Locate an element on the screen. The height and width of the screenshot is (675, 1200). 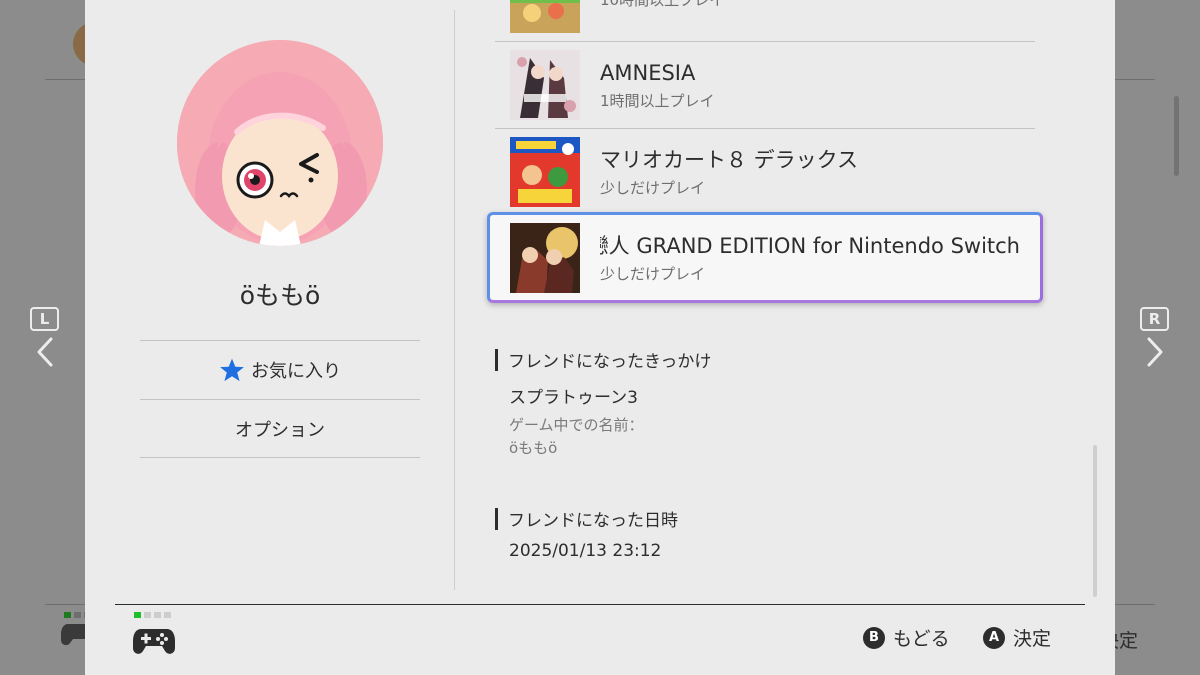
column-divider is located at coordinates (454, 300).